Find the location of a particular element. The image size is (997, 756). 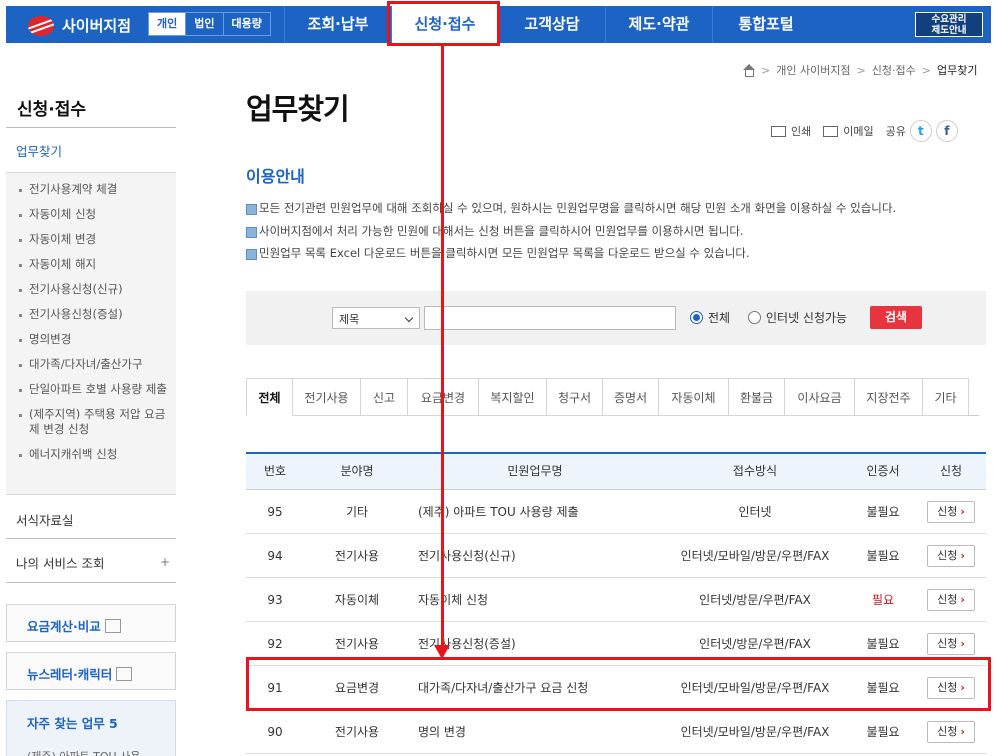

row-no: 93 is located at coordinates (275, 599).